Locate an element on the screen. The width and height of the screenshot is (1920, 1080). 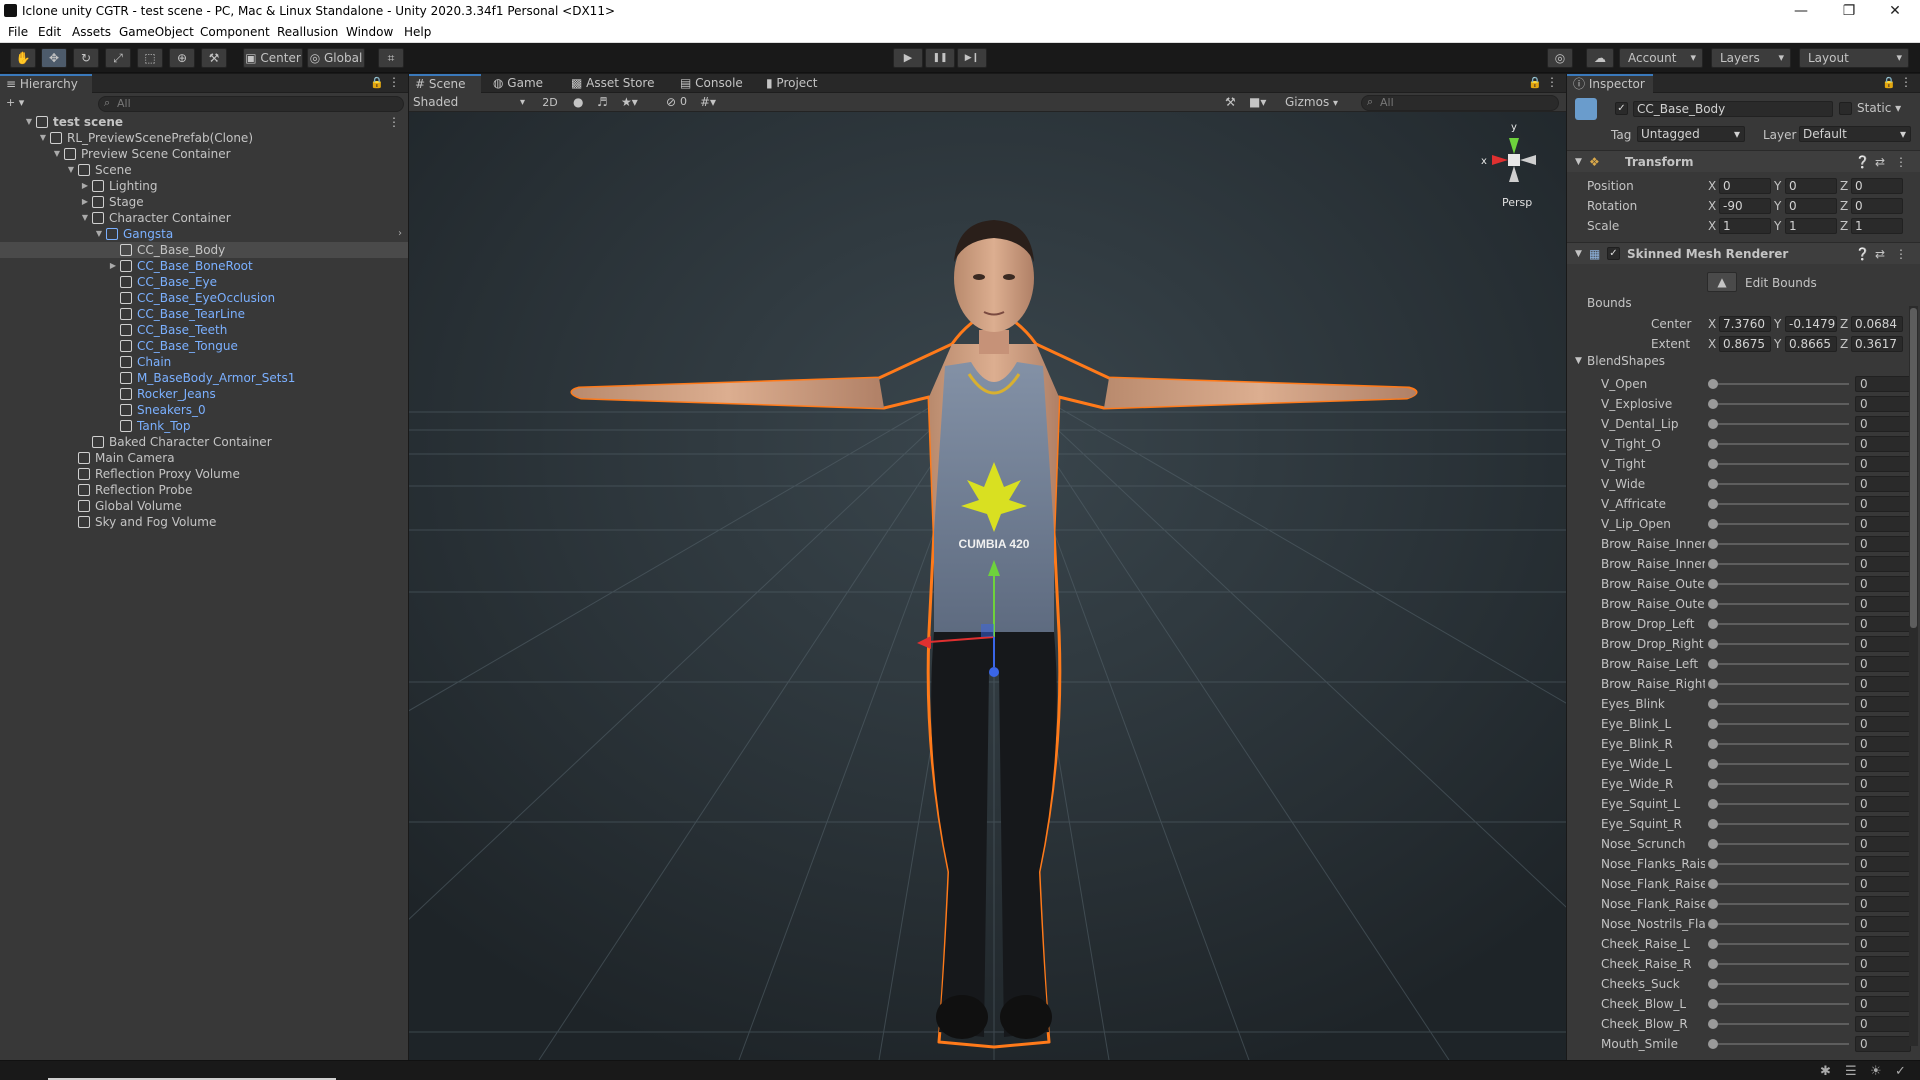
bounds-center-z-field: 0.0684 is located at coordinates (1877, 324).